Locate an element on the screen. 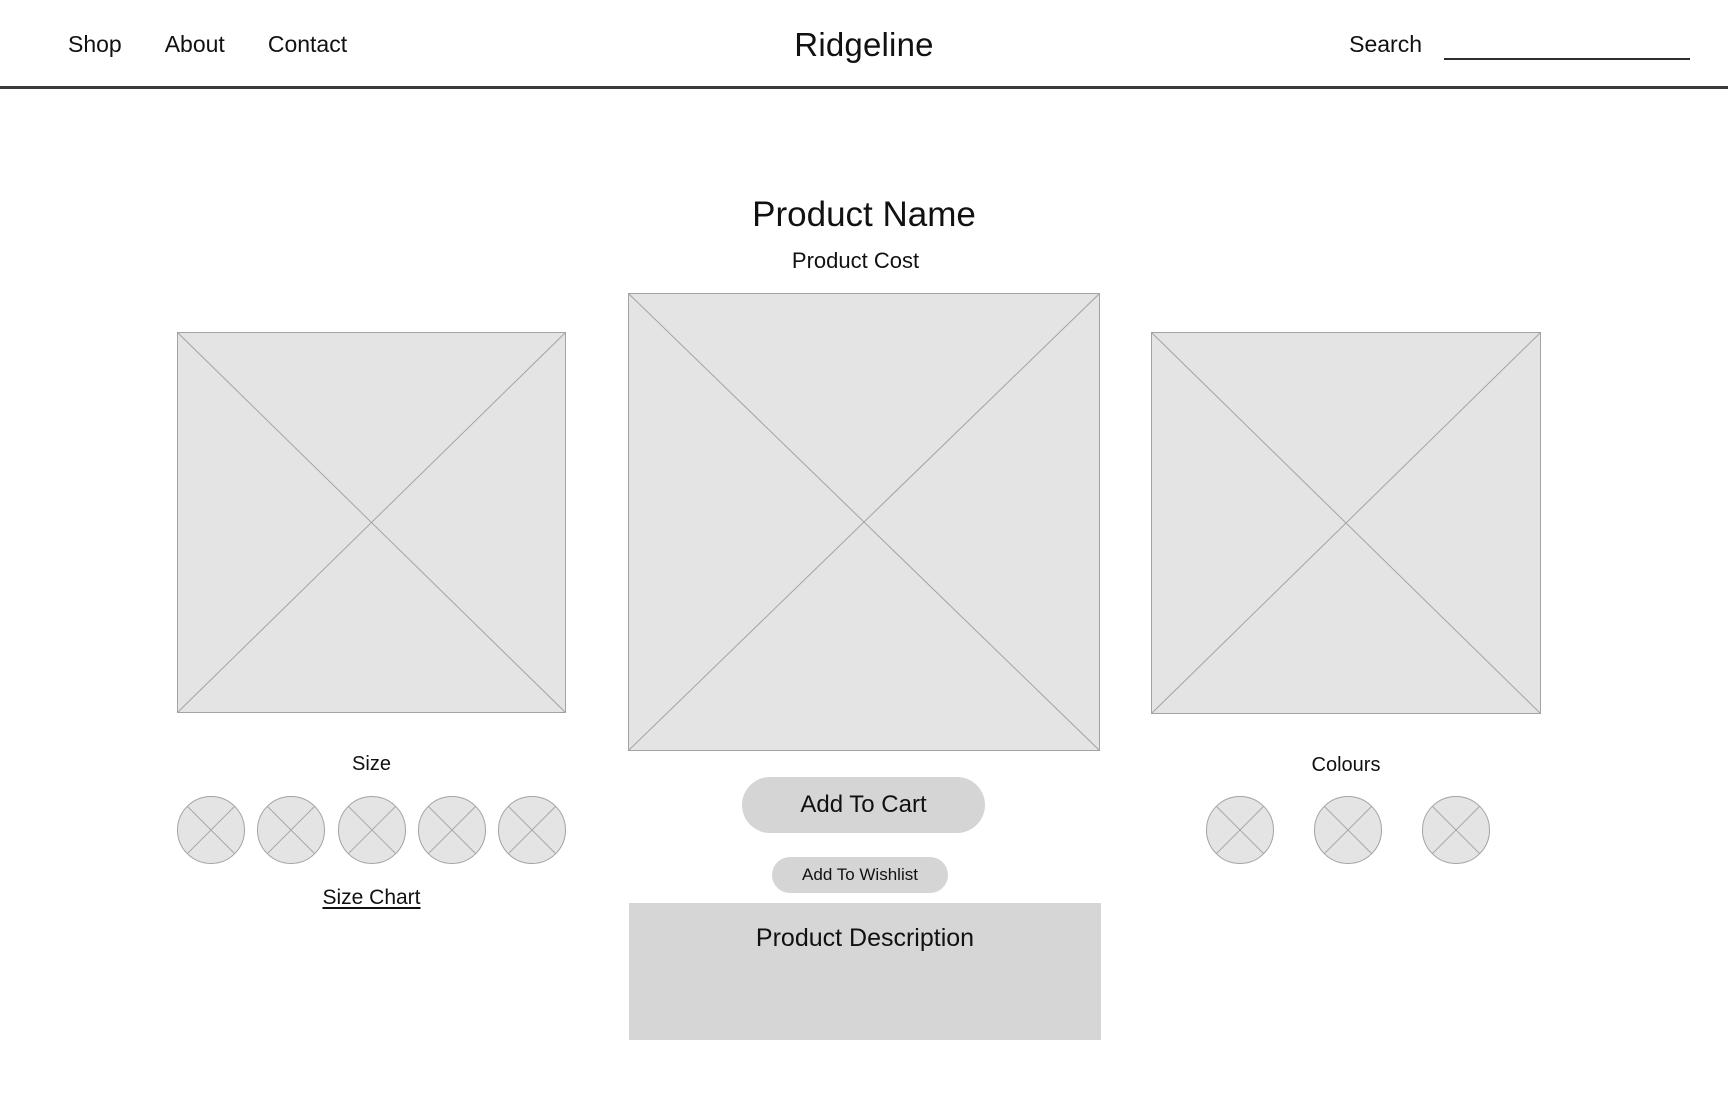 This screenshot has width=1728, height=1117. size-label: Size is located at coordinates (371, 764).